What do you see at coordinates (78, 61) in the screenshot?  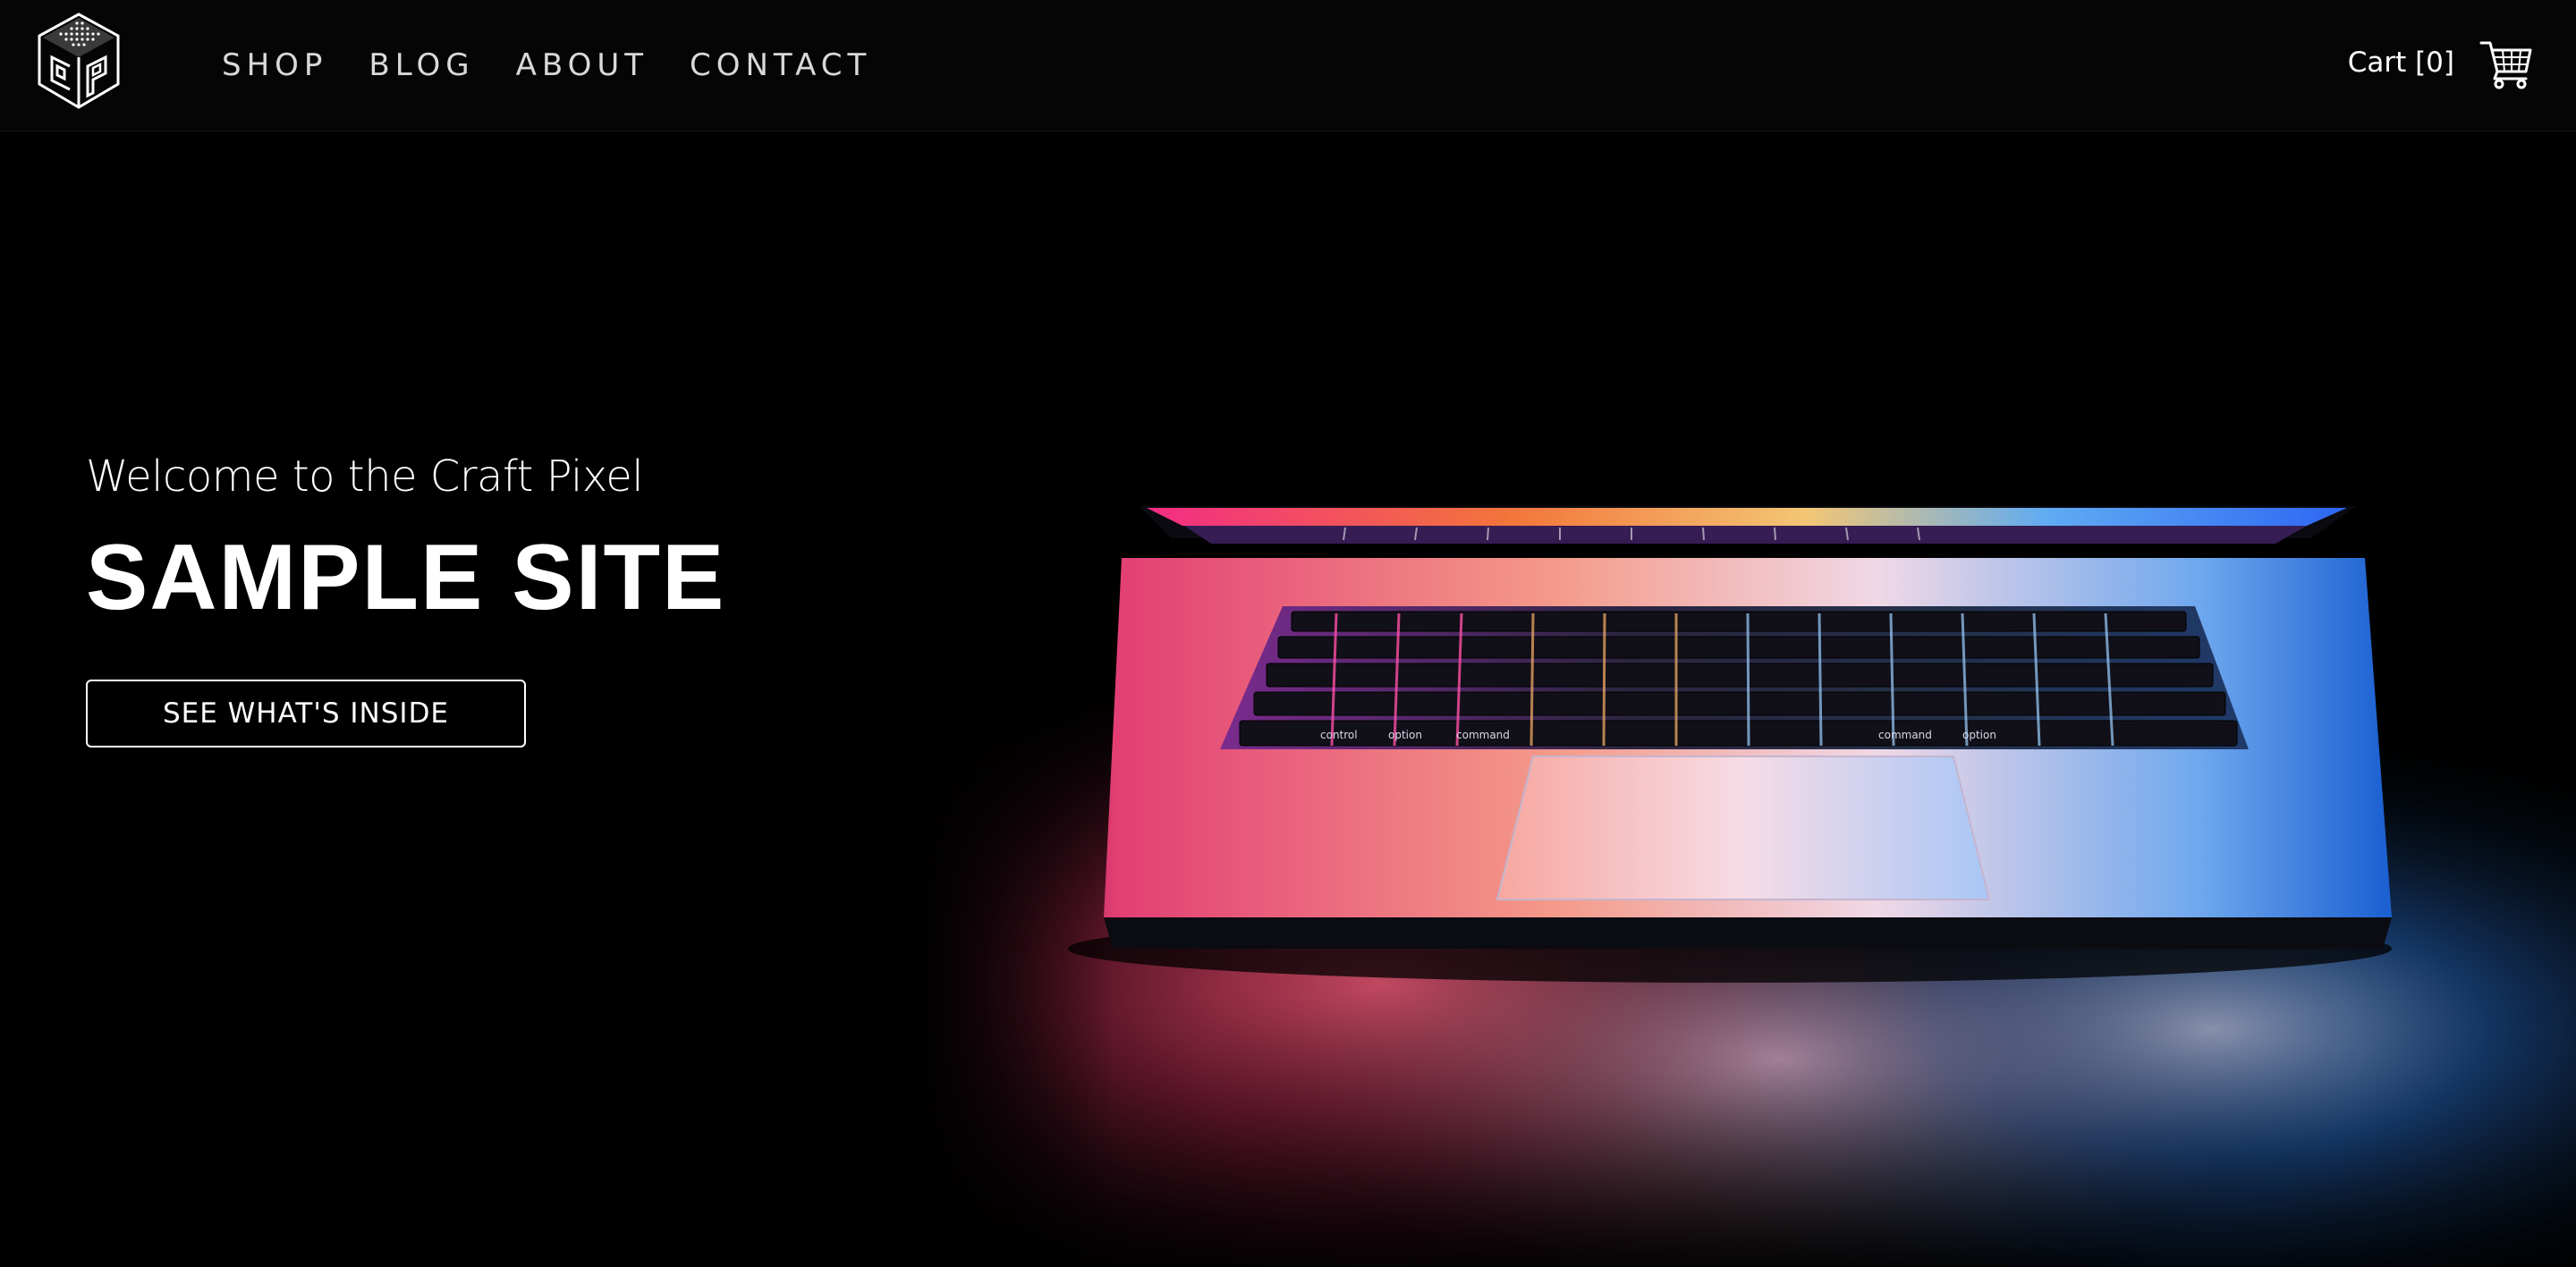 I see `cube-logo-icon` at bounding box center [78, 61].